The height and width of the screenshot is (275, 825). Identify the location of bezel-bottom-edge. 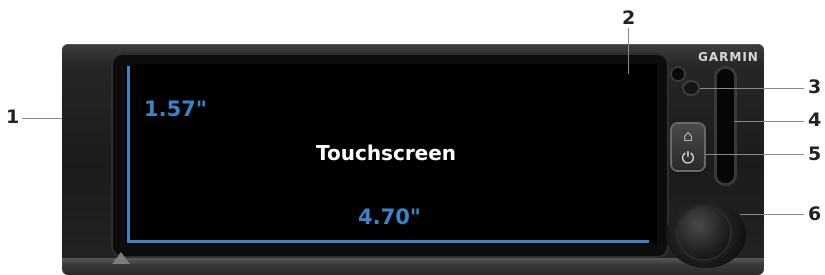
(413, 266).